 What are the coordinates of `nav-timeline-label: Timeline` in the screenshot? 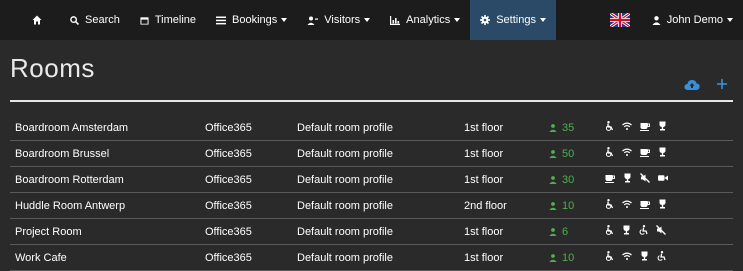 It's located at (175, 20).